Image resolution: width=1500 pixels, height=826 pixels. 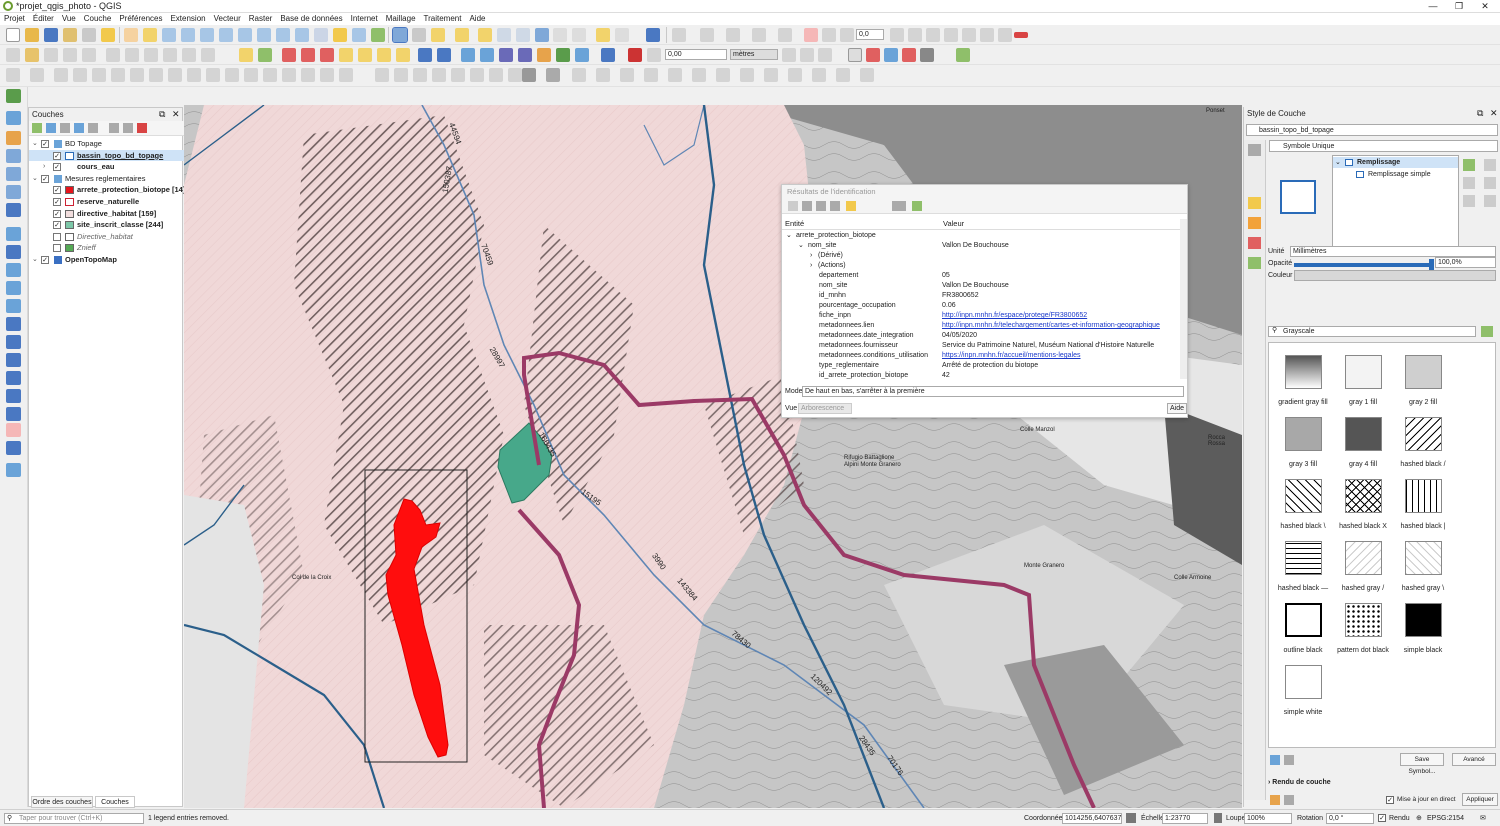 I want to click on zoom-in-icon, so click(x=169, y=35).